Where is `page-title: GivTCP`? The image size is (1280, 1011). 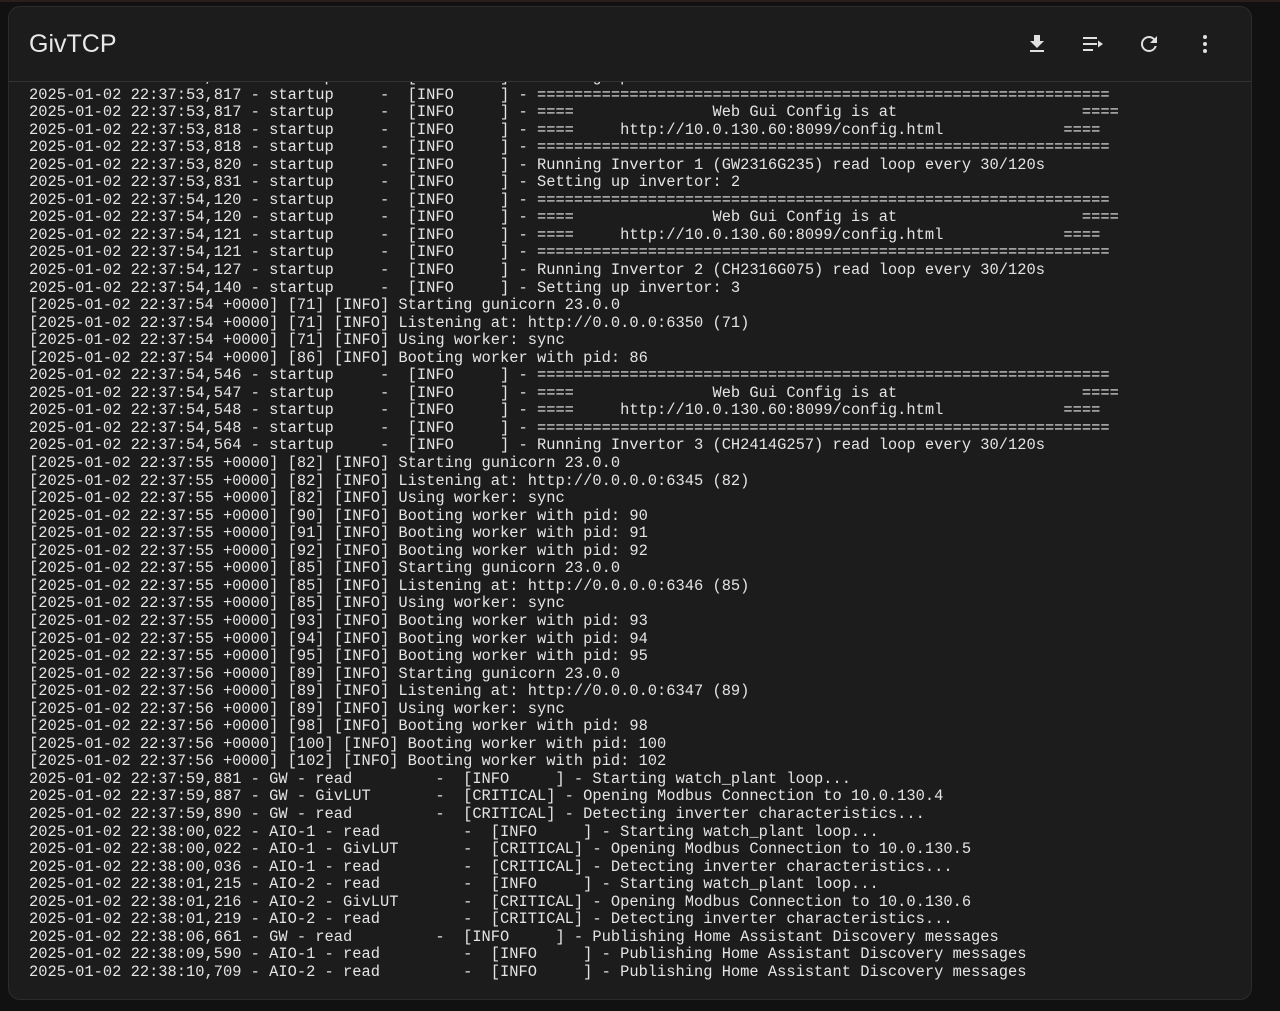
page-title: GivTCP is located at coordinates (73, 44).